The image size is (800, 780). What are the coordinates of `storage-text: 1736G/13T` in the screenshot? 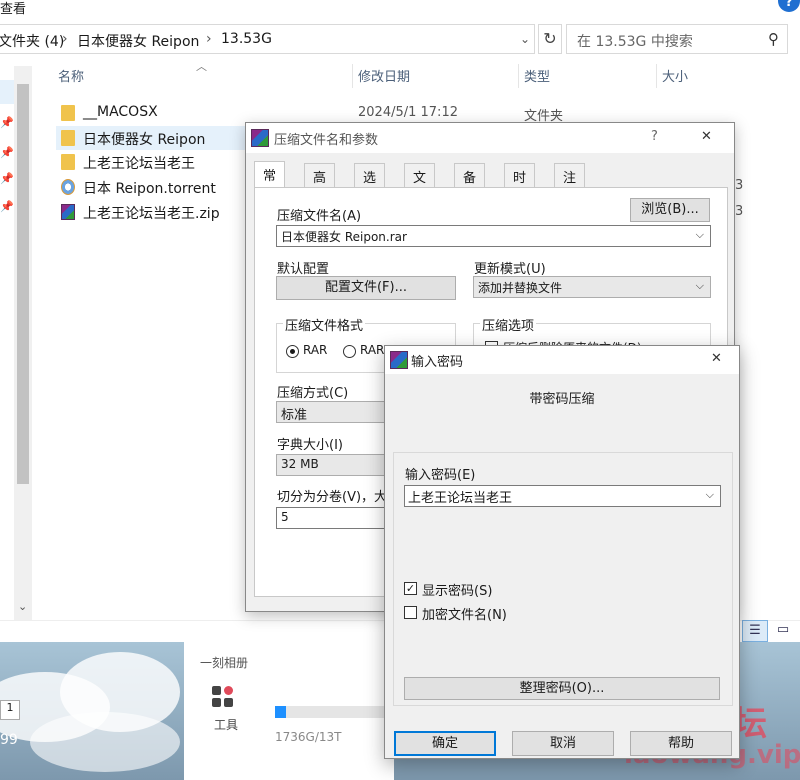 It's located at (308, 737).